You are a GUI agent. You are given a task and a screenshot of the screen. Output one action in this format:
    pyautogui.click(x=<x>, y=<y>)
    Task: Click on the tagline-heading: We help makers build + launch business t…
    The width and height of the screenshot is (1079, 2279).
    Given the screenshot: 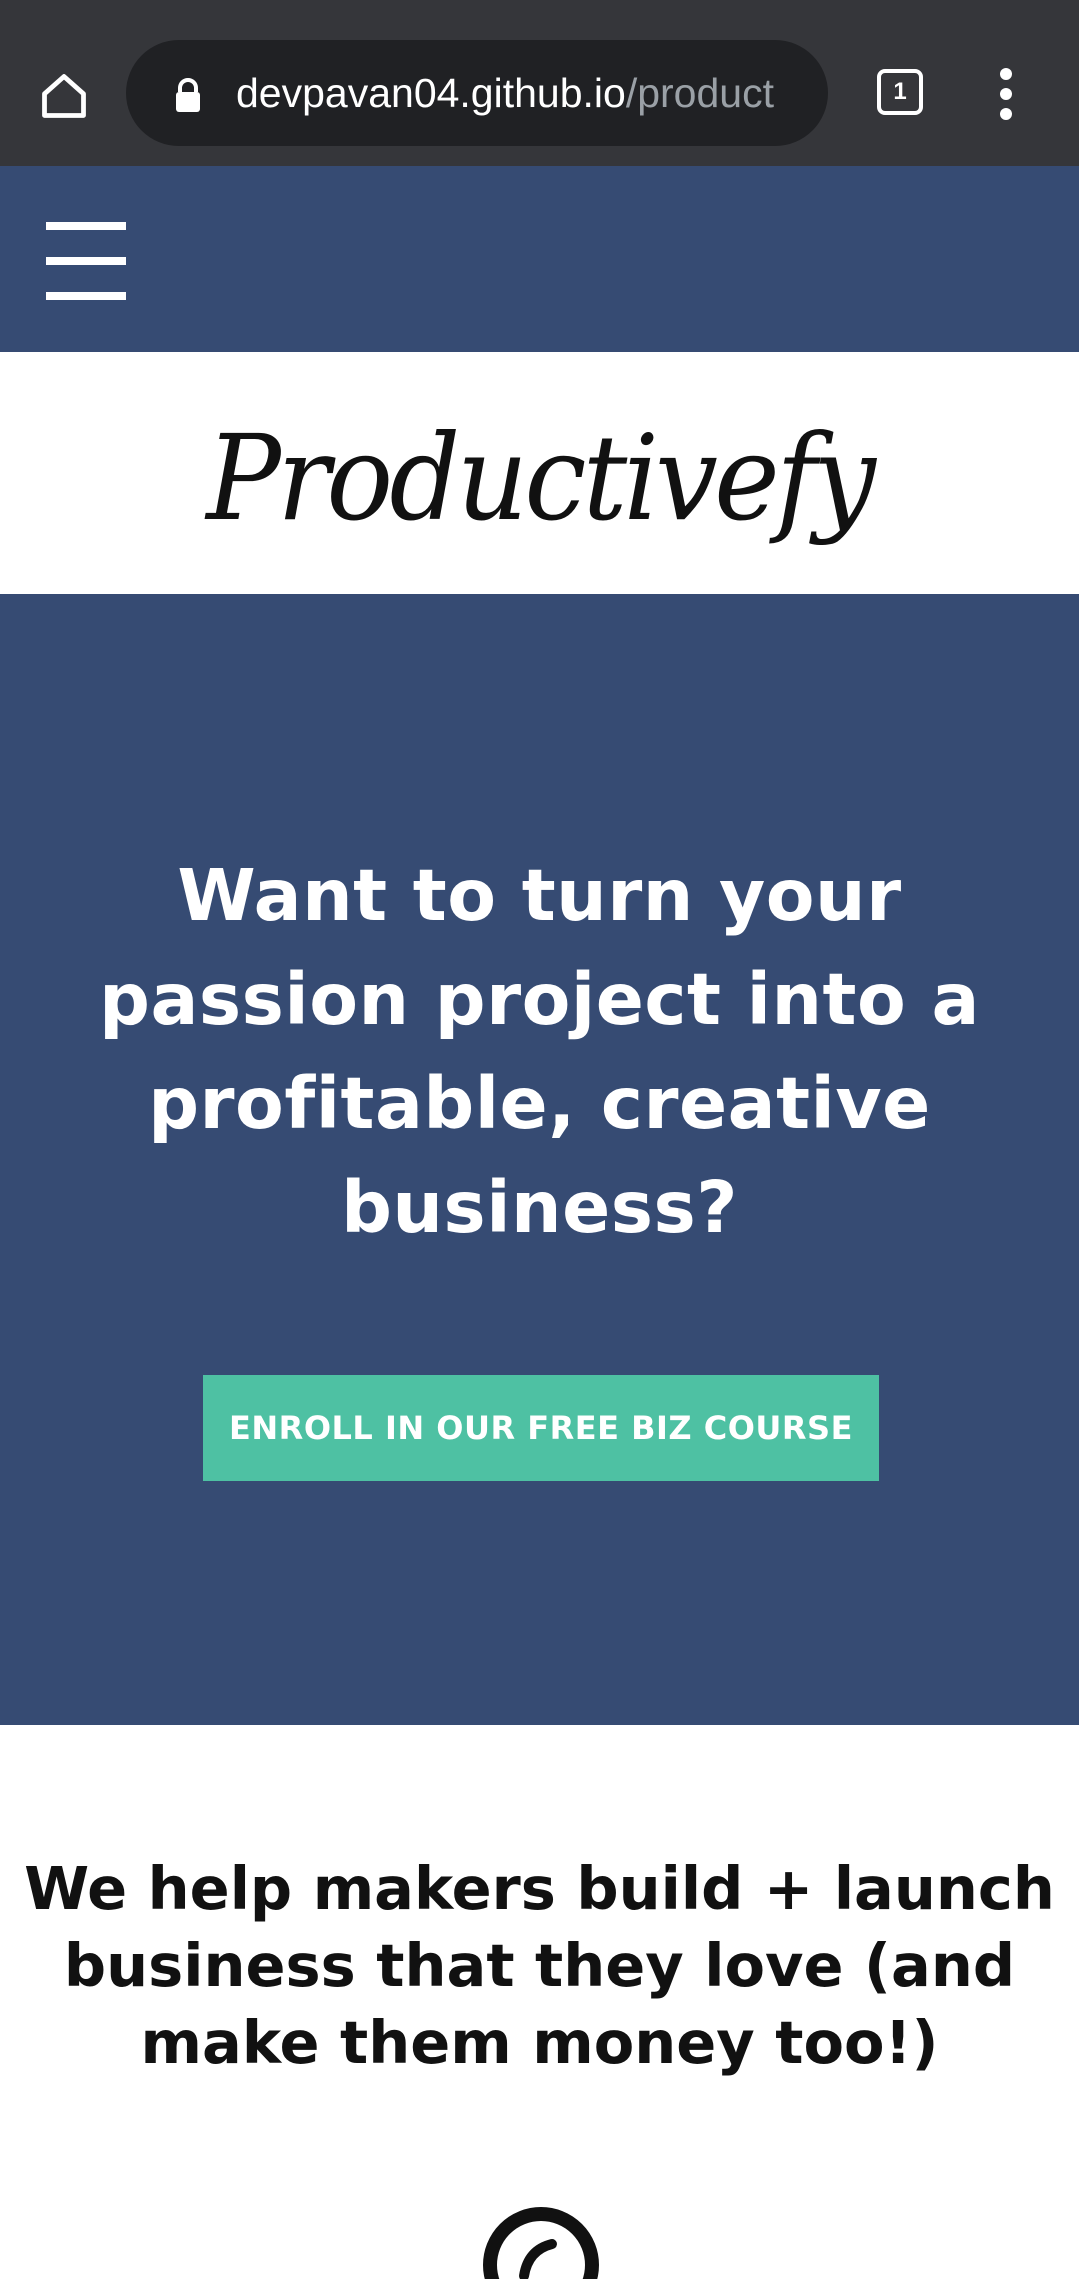 What is the action you would take?
    pyautogui.click(x=539, y=1965)
    